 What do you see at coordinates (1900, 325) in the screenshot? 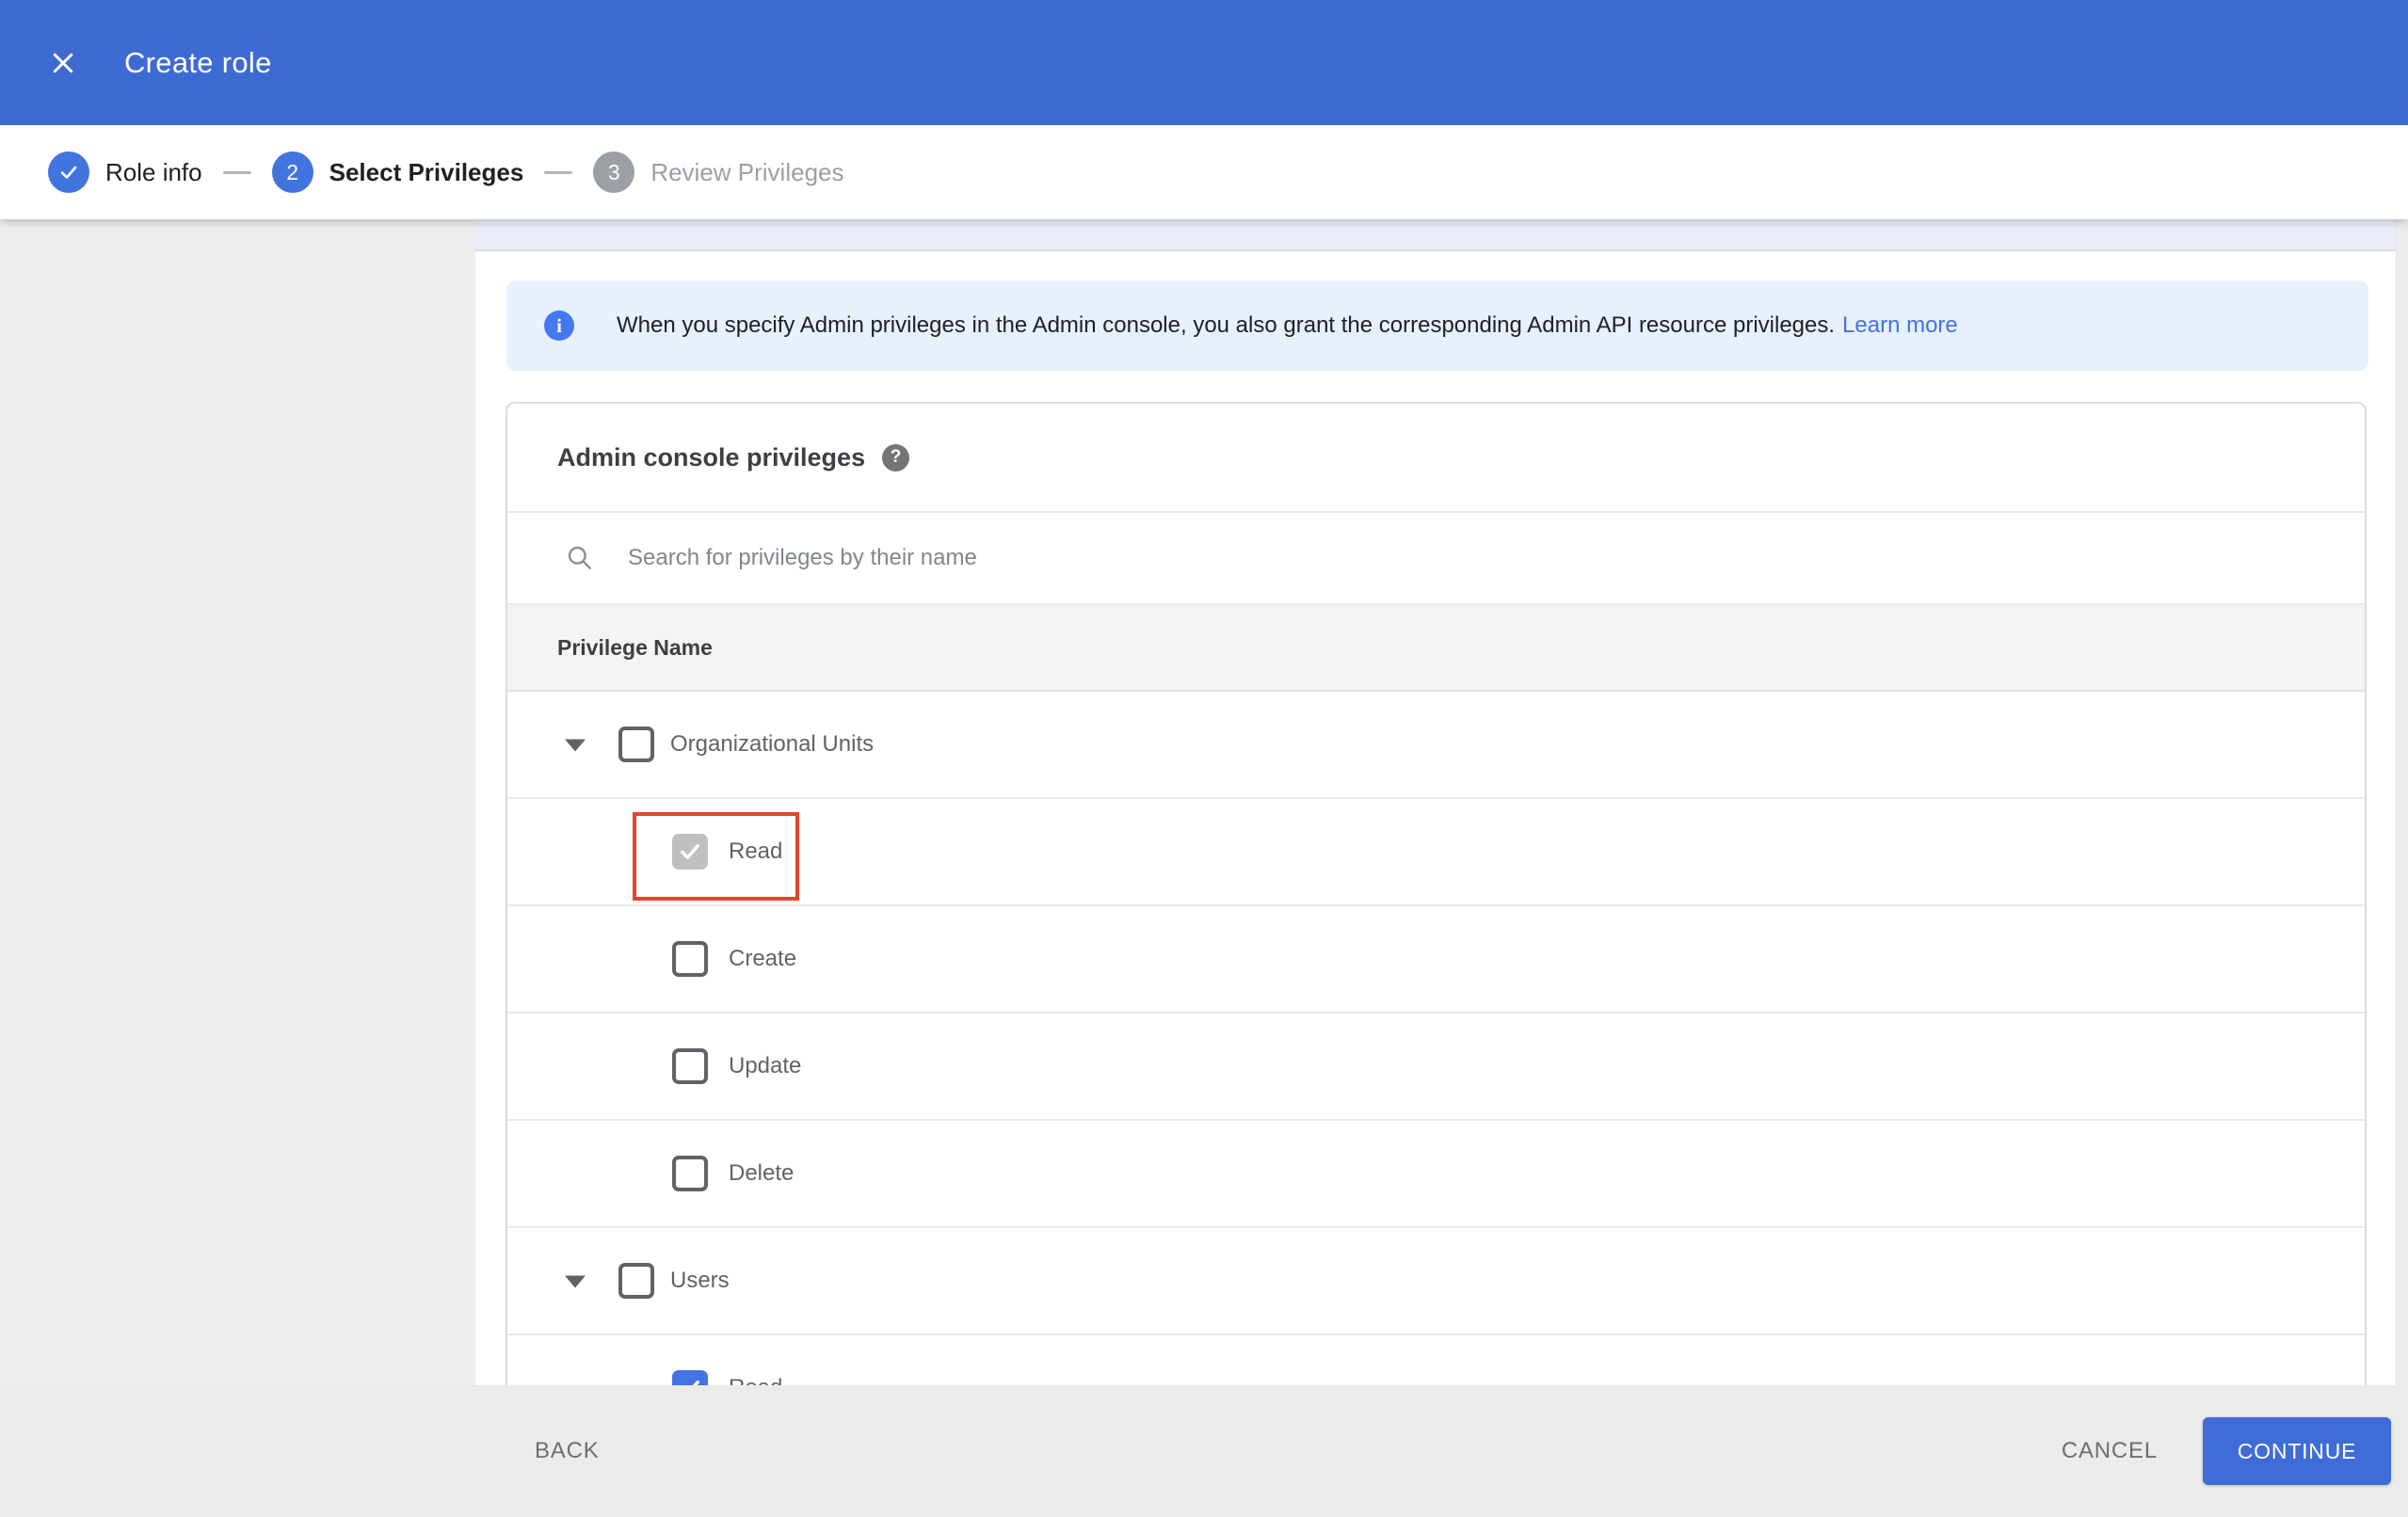
I see `learn-more-link: Learn more` at bounding box center [1900, 325].